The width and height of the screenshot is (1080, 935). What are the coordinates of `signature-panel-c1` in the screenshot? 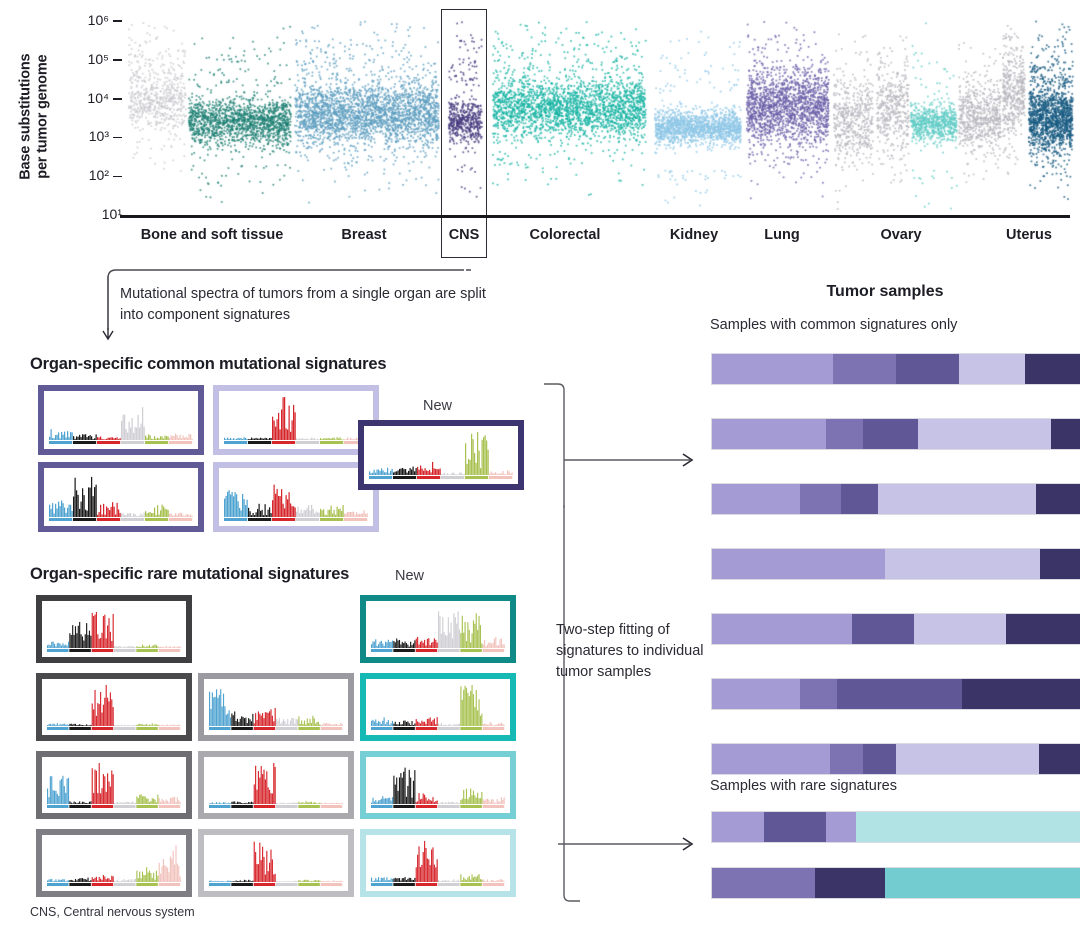 It's located at (121, 420).